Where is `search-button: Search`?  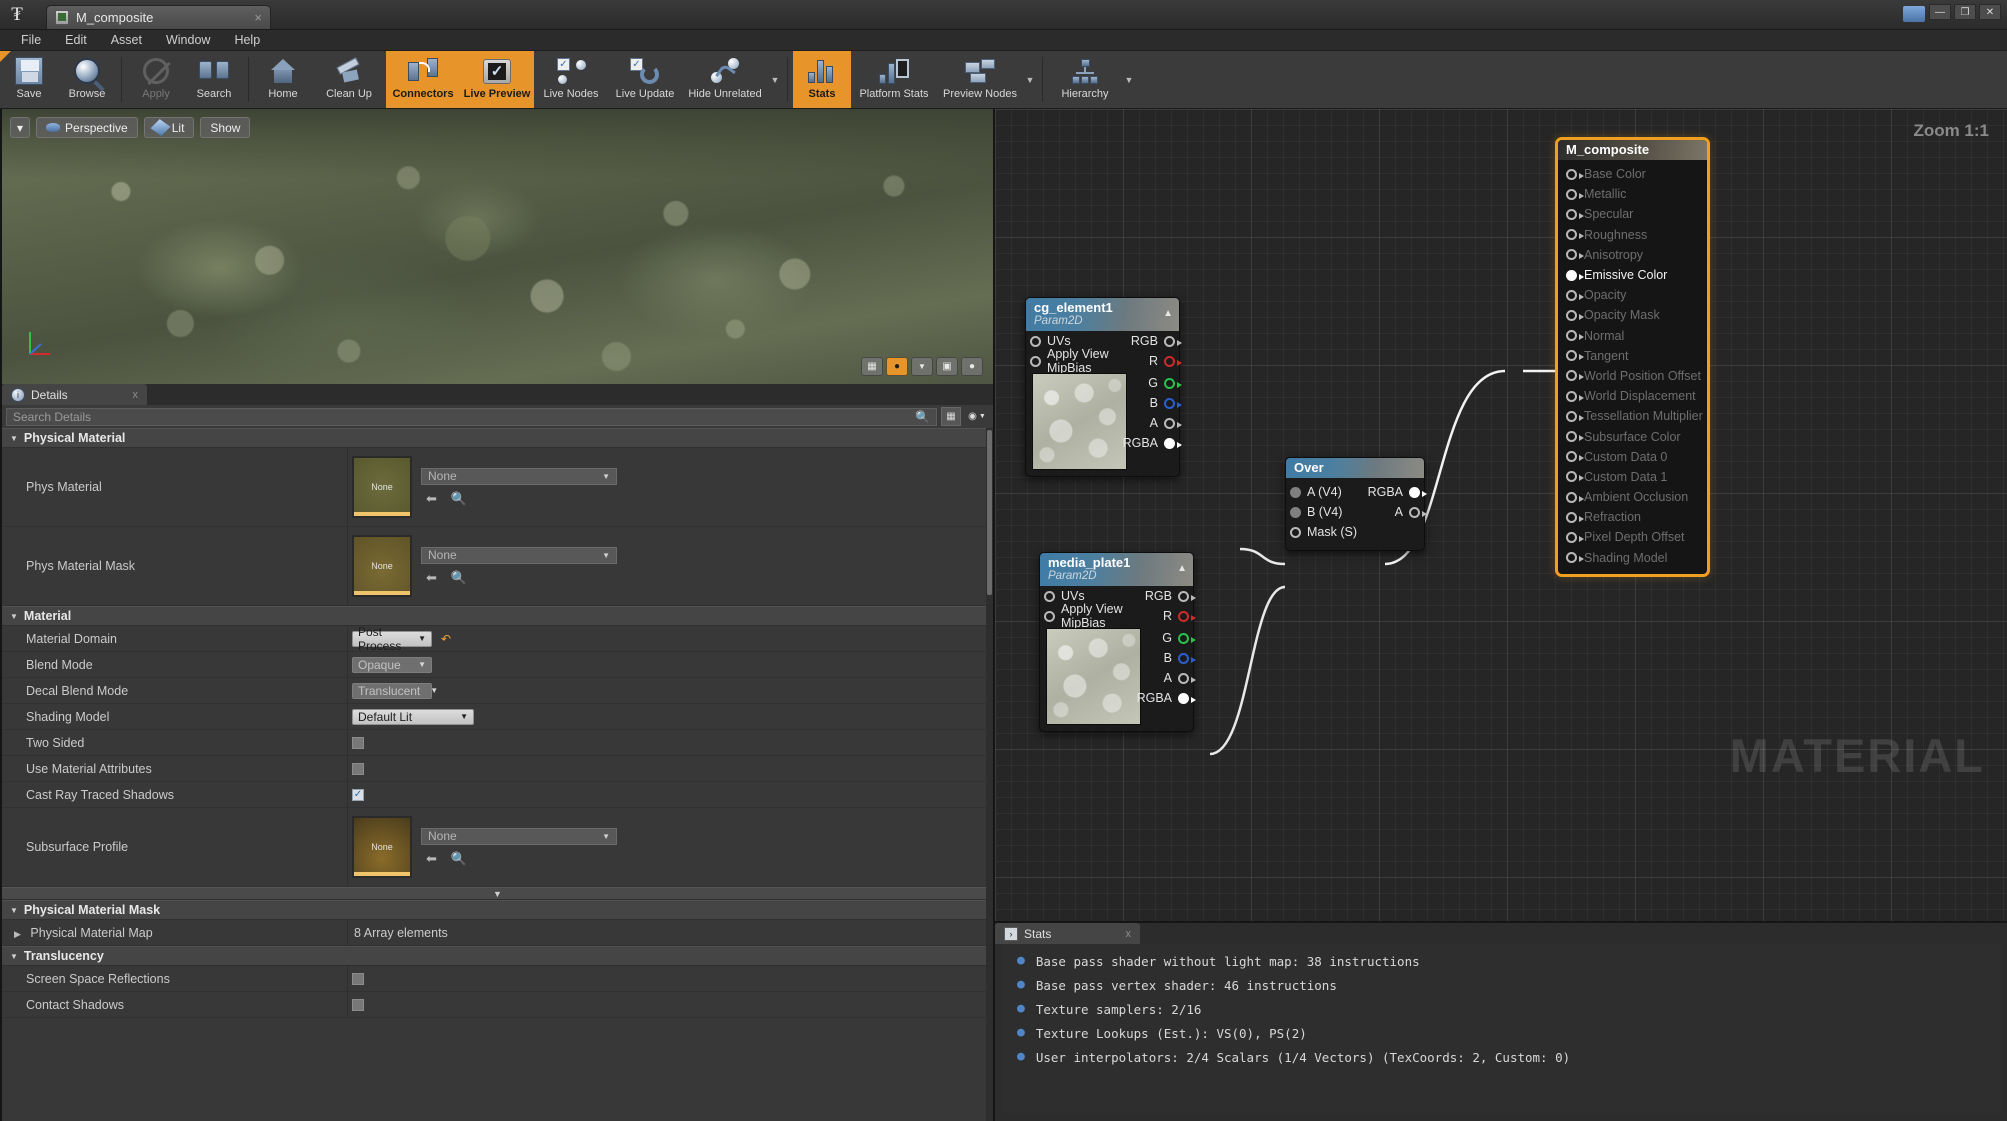
search-button: Search is located at coordinates (214, 79).